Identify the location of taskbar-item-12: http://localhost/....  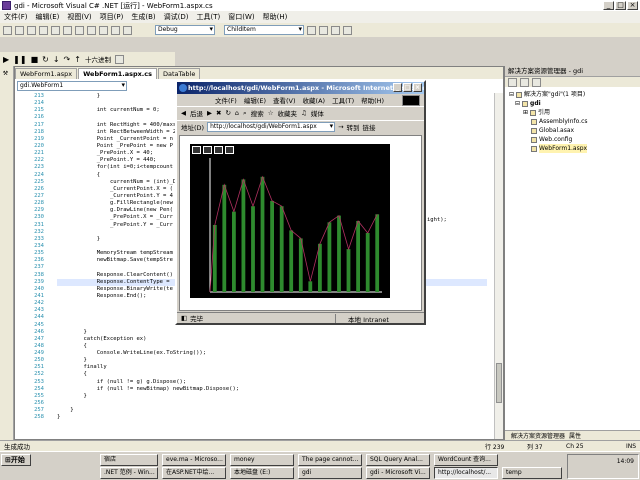
(466, 473).